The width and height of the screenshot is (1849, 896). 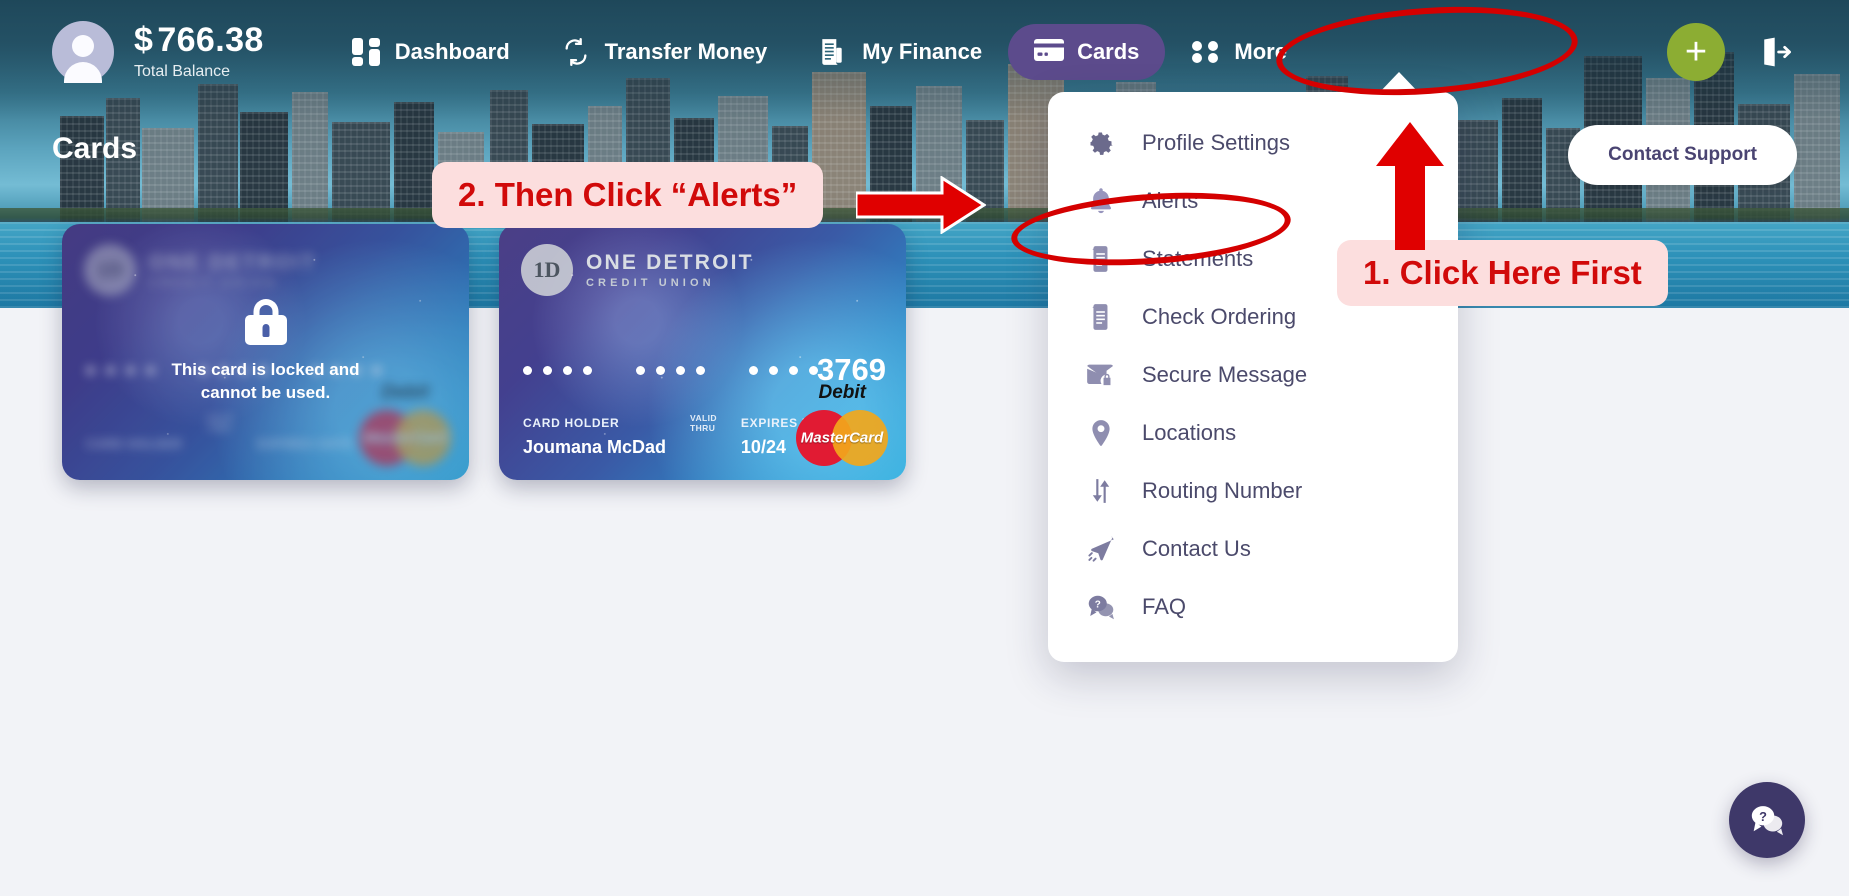 What do you see at coordinates (576, 52) in the screenshot?
I see `transfer-money-icon` at bounding box center [576, 52].